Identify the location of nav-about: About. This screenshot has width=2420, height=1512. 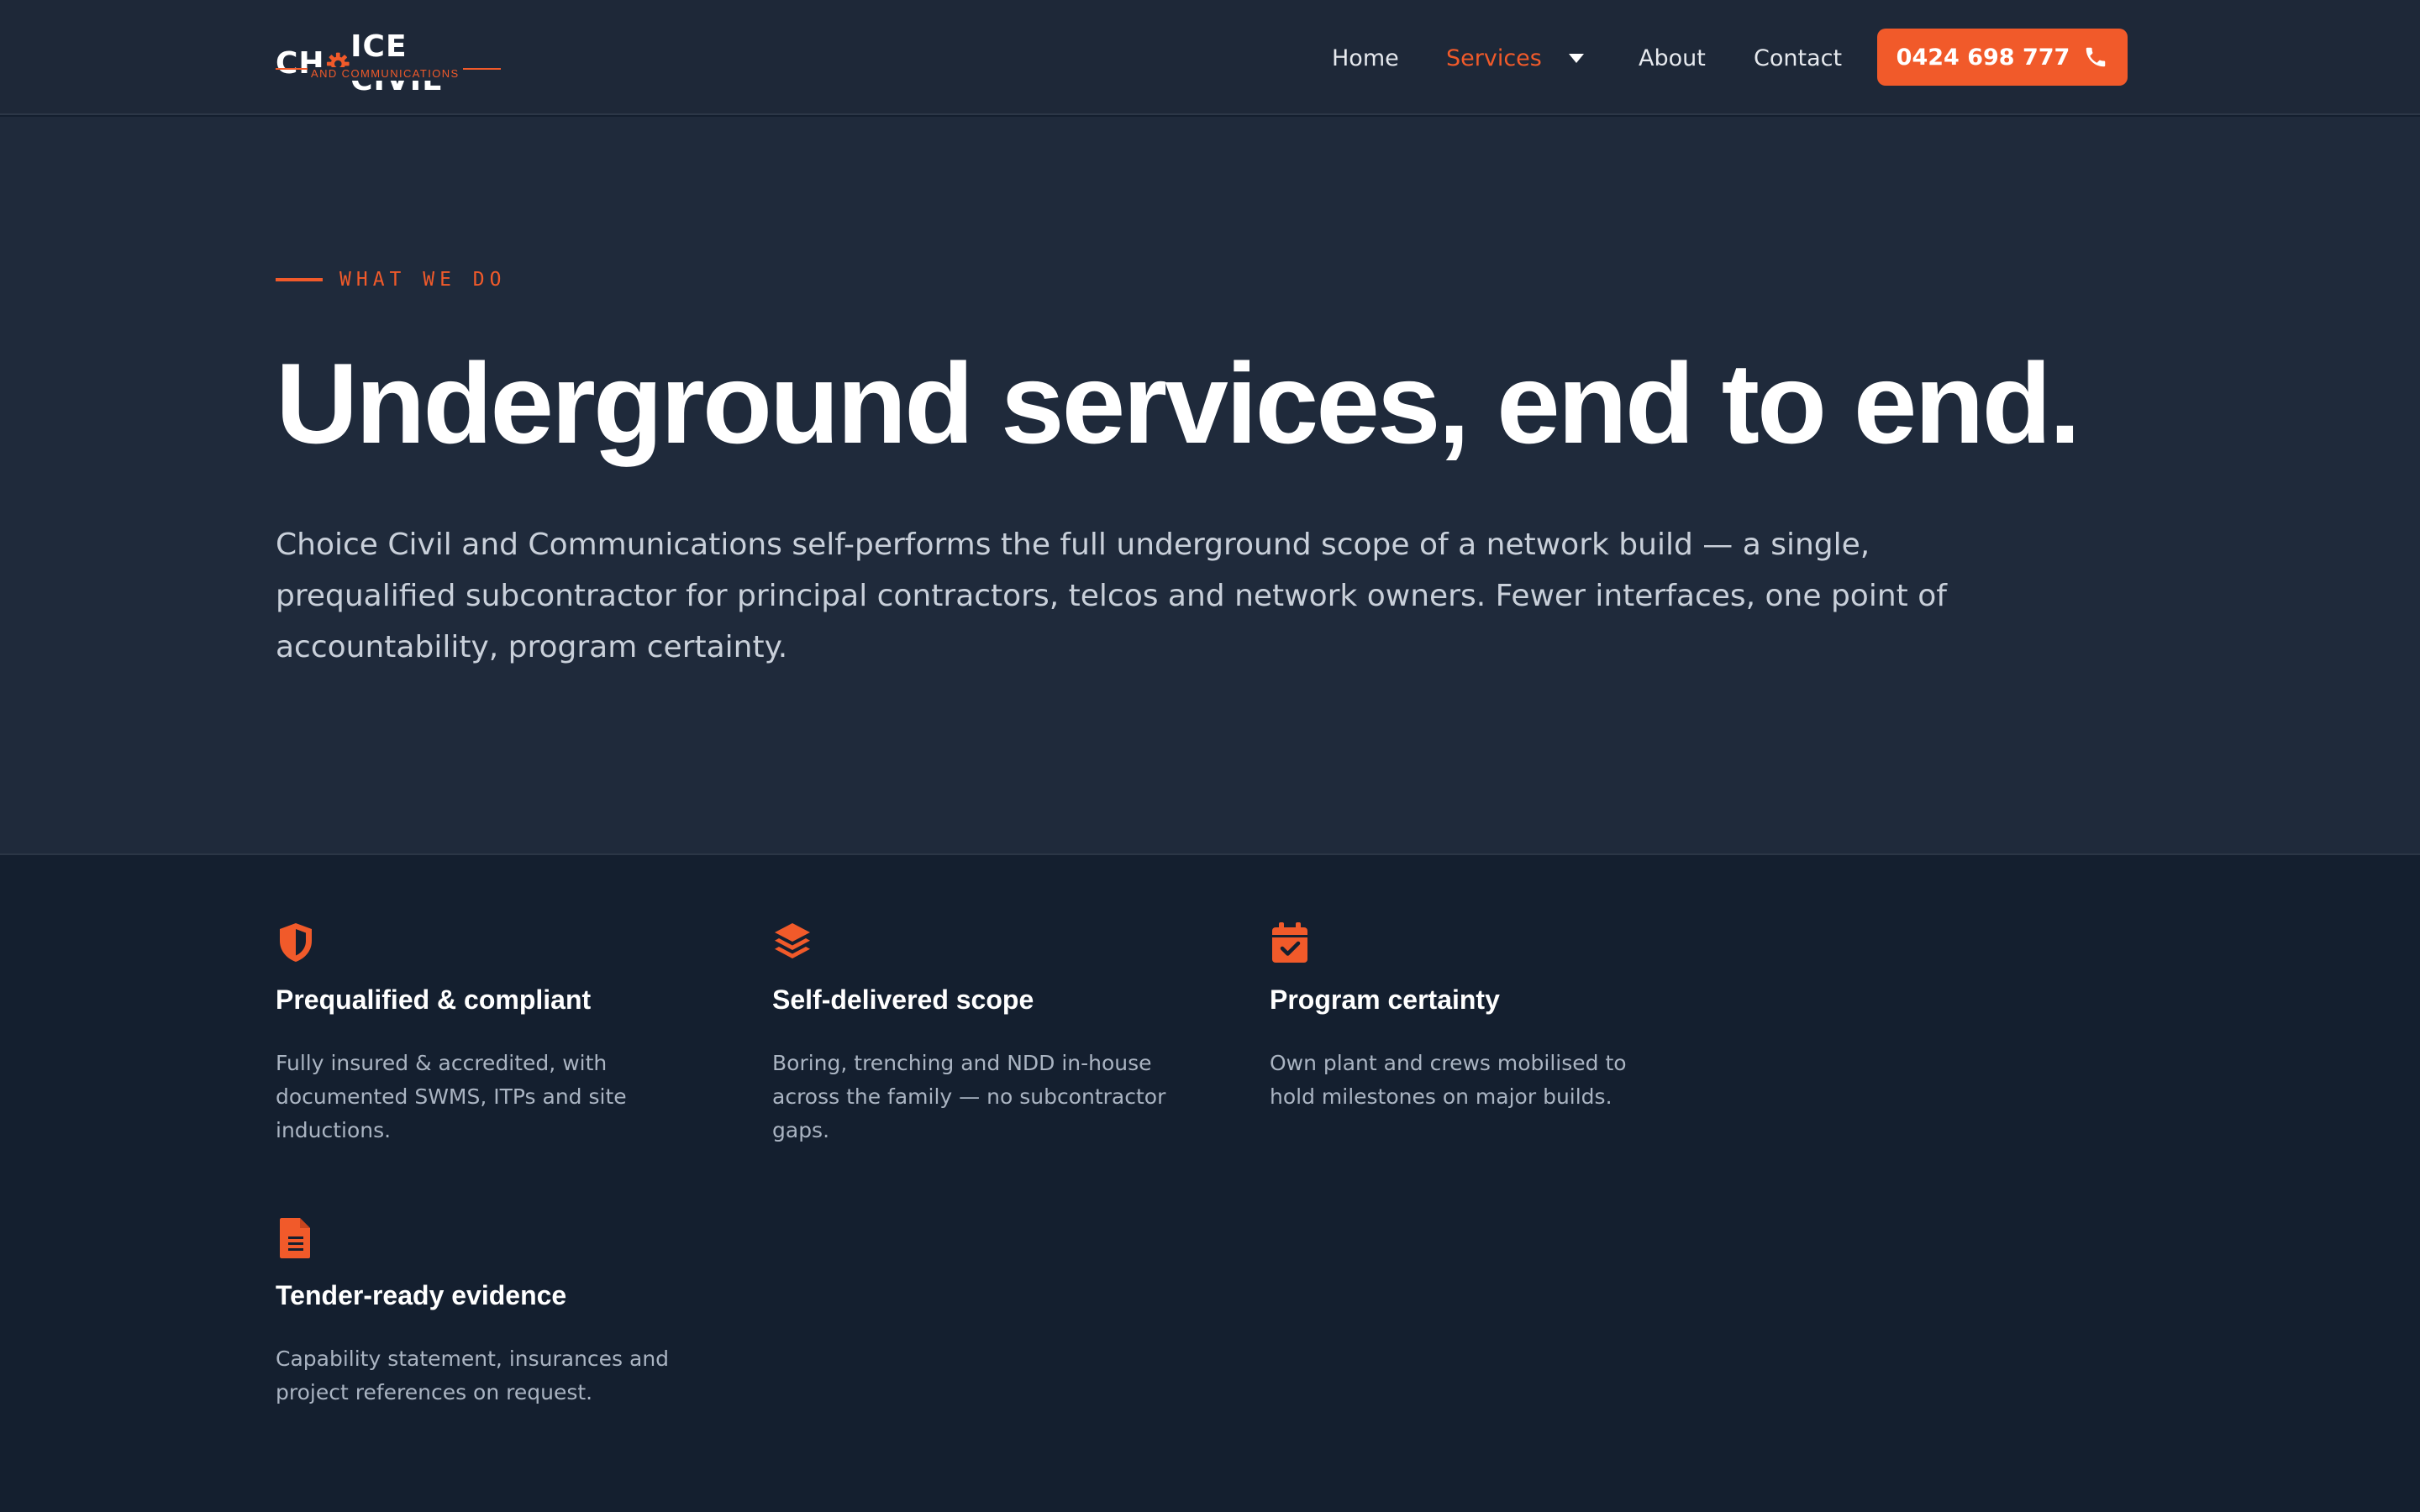
(1673, 58).